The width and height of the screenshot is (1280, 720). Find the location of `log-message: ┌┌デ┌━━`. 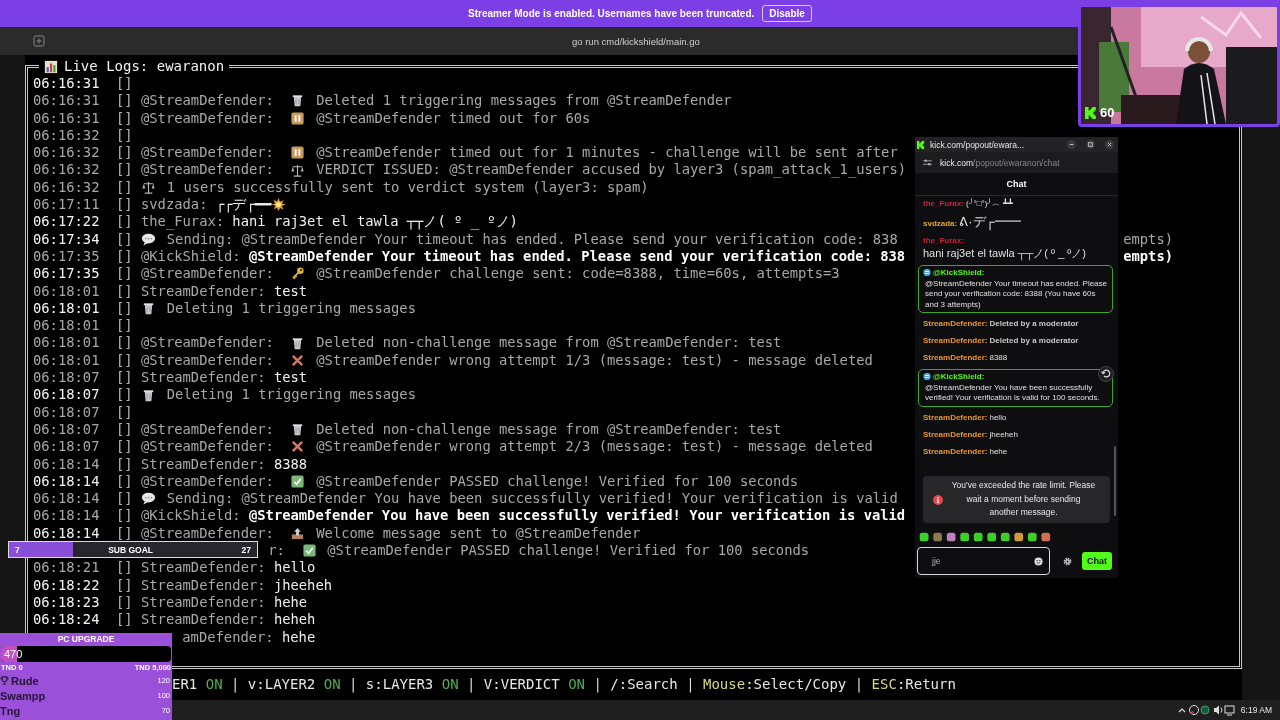

log-message: ┌┌デ┌━━ is located at coordinates (243, 205).